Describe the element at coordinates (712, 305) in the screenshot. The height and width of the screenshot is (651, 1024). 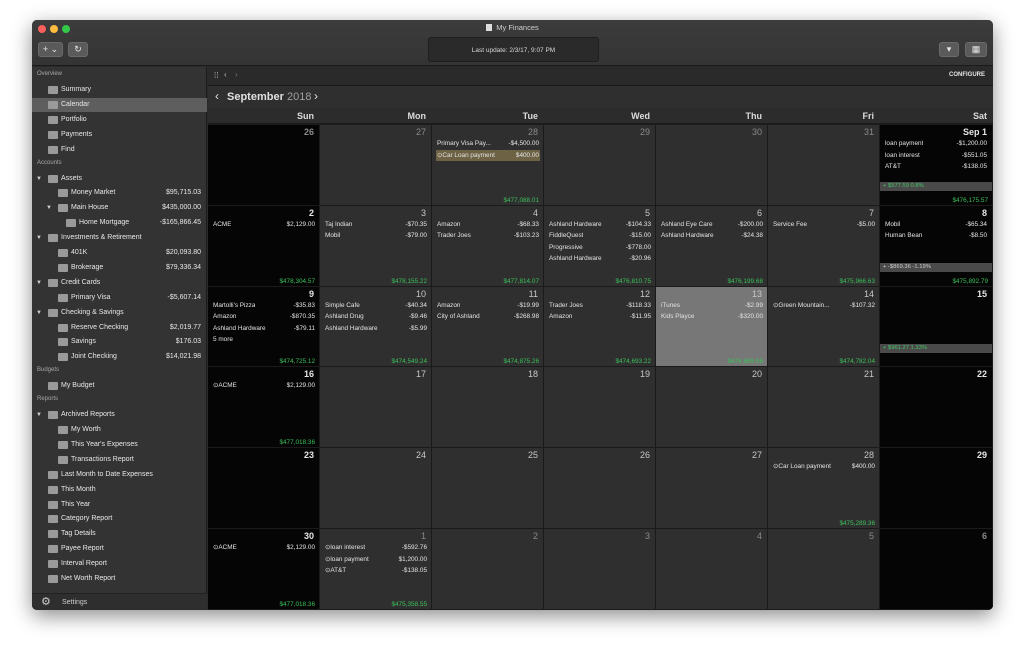
I see `transaction-row: iTunes -$2.99` at that location.